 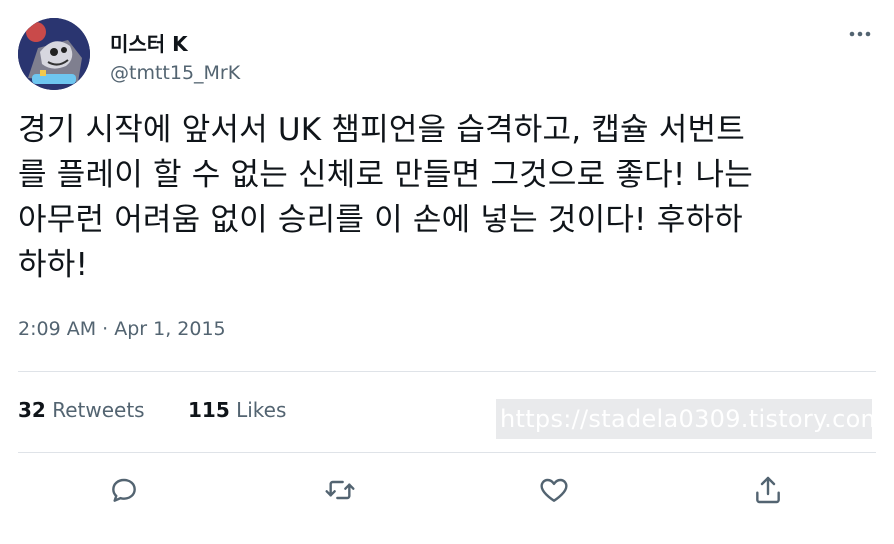 I want to click on tweet-text-line: 경기 시작에 앞서서 UK 챔피언을 습격하고, 캡슐 서번트, so click(x=381, y=130).